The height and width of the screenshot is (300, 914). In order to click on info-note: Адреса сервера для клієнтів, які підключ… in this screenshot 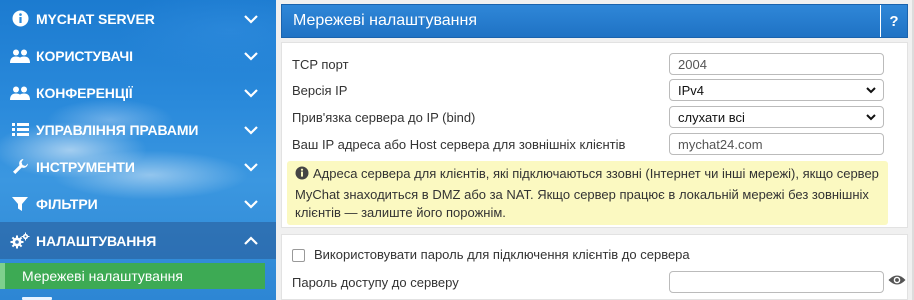, I will do `click(587, 193)`.